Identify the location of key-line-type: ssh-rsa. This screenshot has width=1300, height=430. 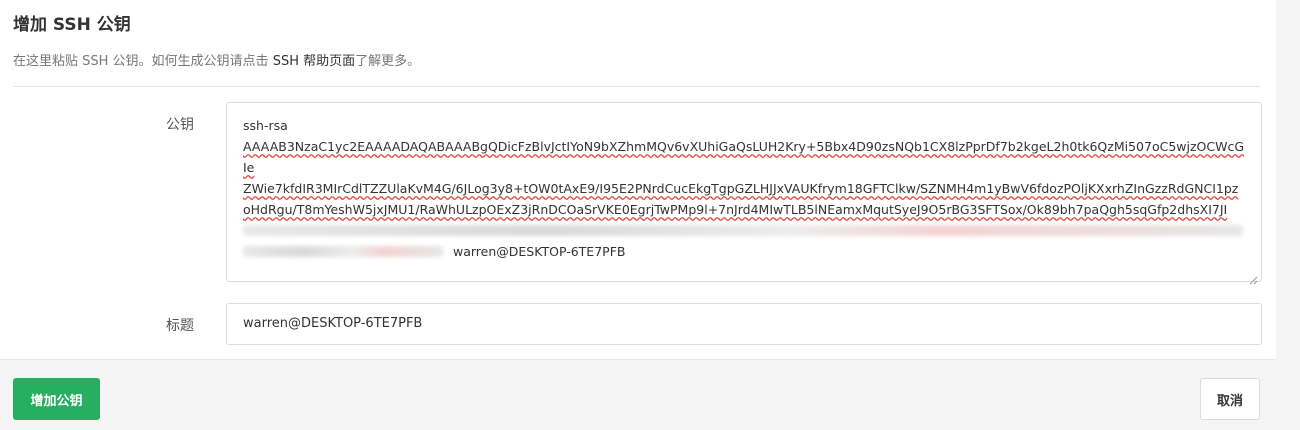
(265, 125).